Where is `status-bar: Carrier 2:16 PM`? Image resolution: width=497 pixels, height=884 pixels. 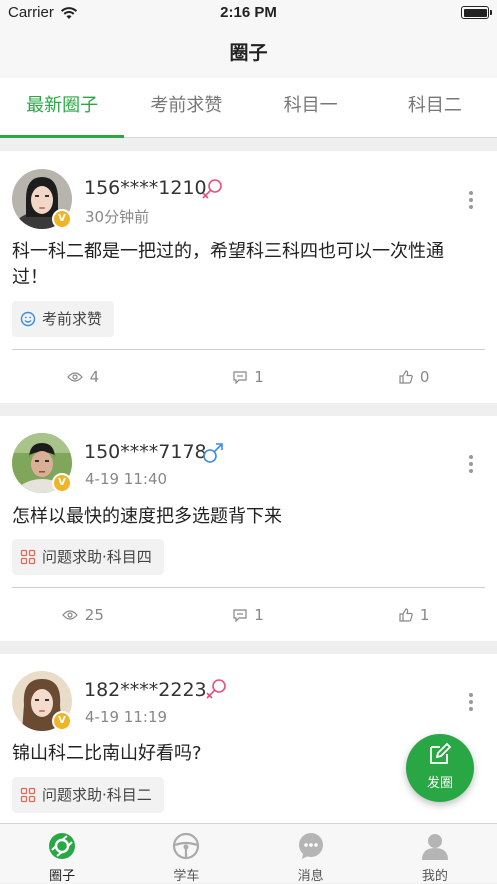 status-bar: Carrier 2:16 PM is located at coordinates (248, 13).